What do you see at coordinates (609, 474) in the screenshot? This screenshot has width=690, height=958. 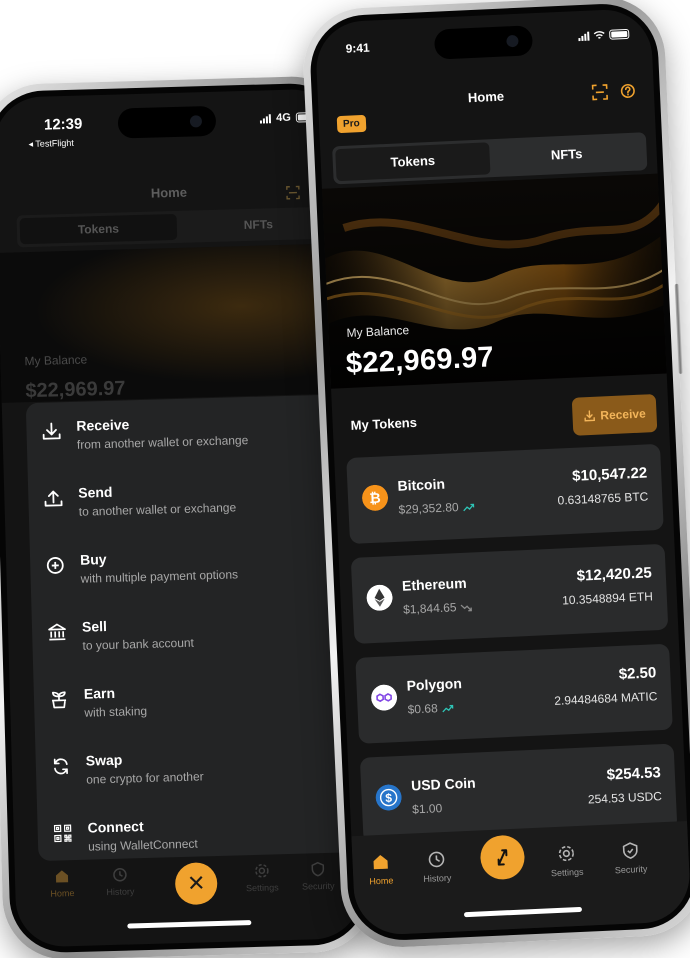 I see `token-value: $10,547.22` at bounding box center [609, 474].